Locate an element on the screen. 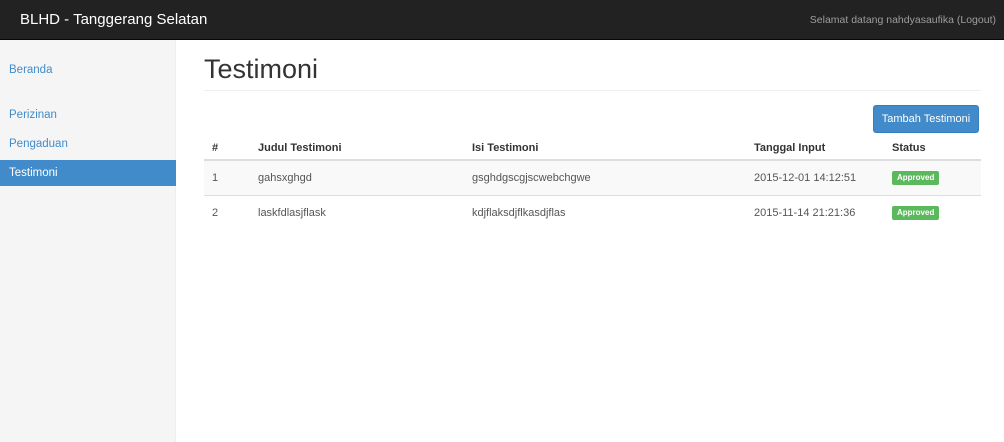  row-number: 2 is located at coordinates (227, 212).